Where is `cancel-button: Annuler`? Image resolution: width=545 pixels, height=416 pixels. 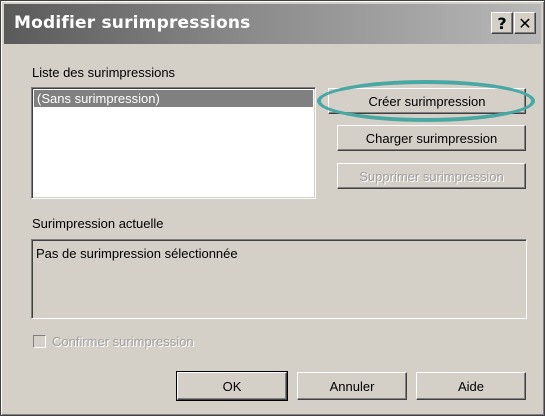
cancel-button: Annuler is located at coordinates (352, 386).